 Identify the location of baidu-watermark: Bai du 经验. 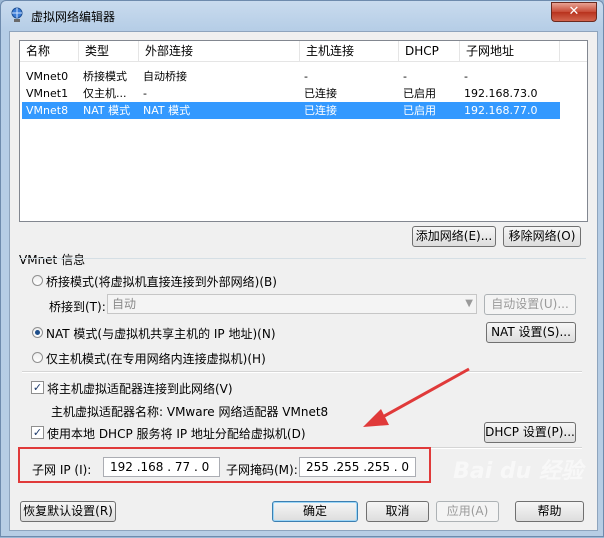
(518, 471).